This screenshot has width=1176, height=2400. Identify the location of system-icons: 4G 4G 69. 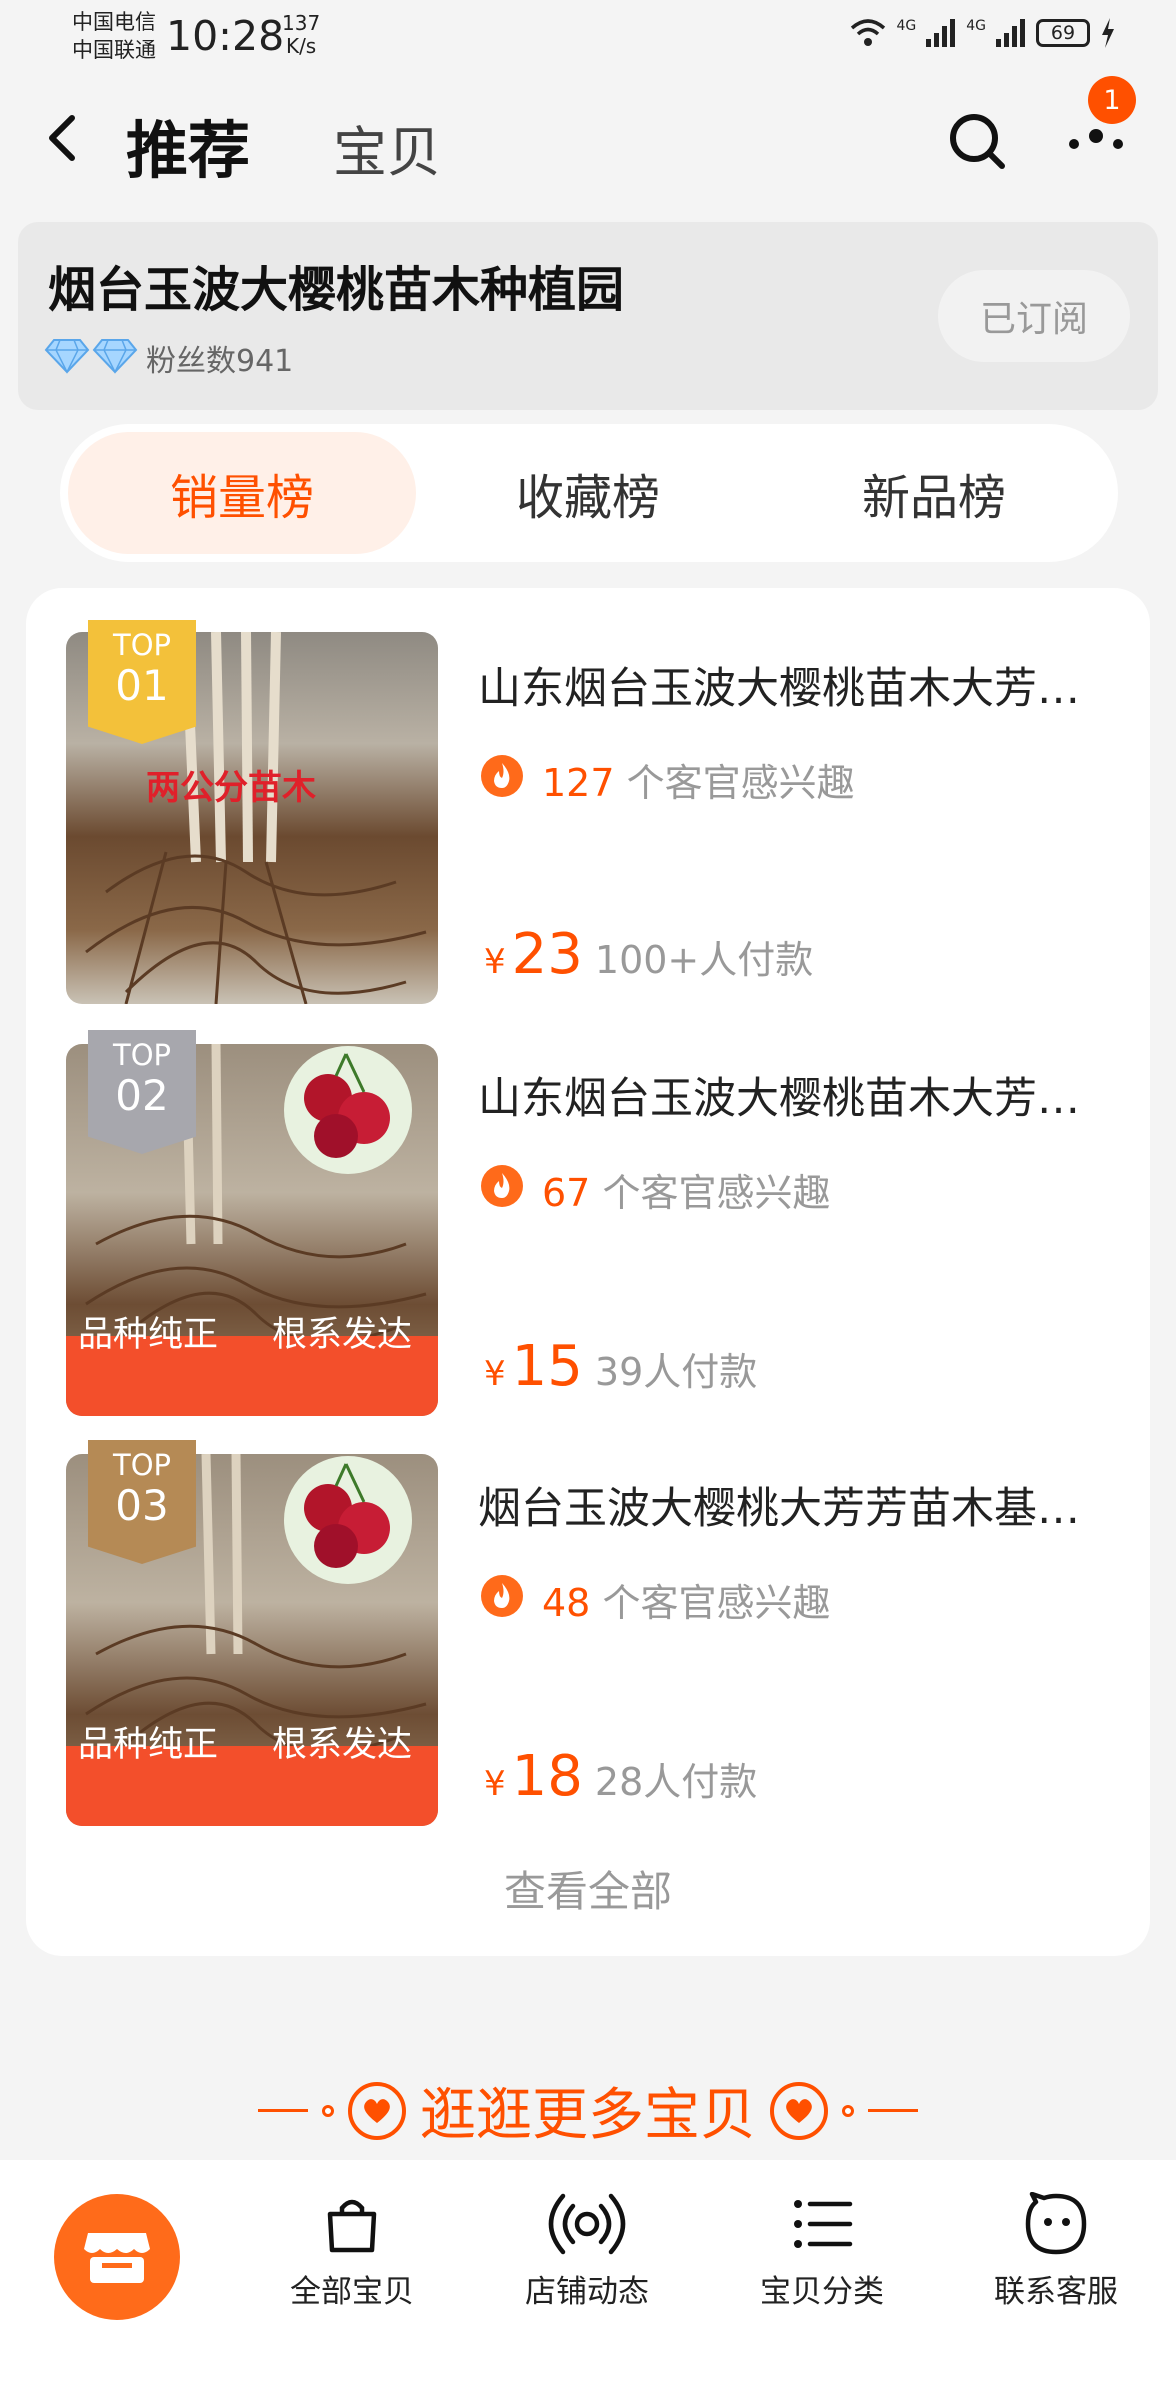
(983, 33).